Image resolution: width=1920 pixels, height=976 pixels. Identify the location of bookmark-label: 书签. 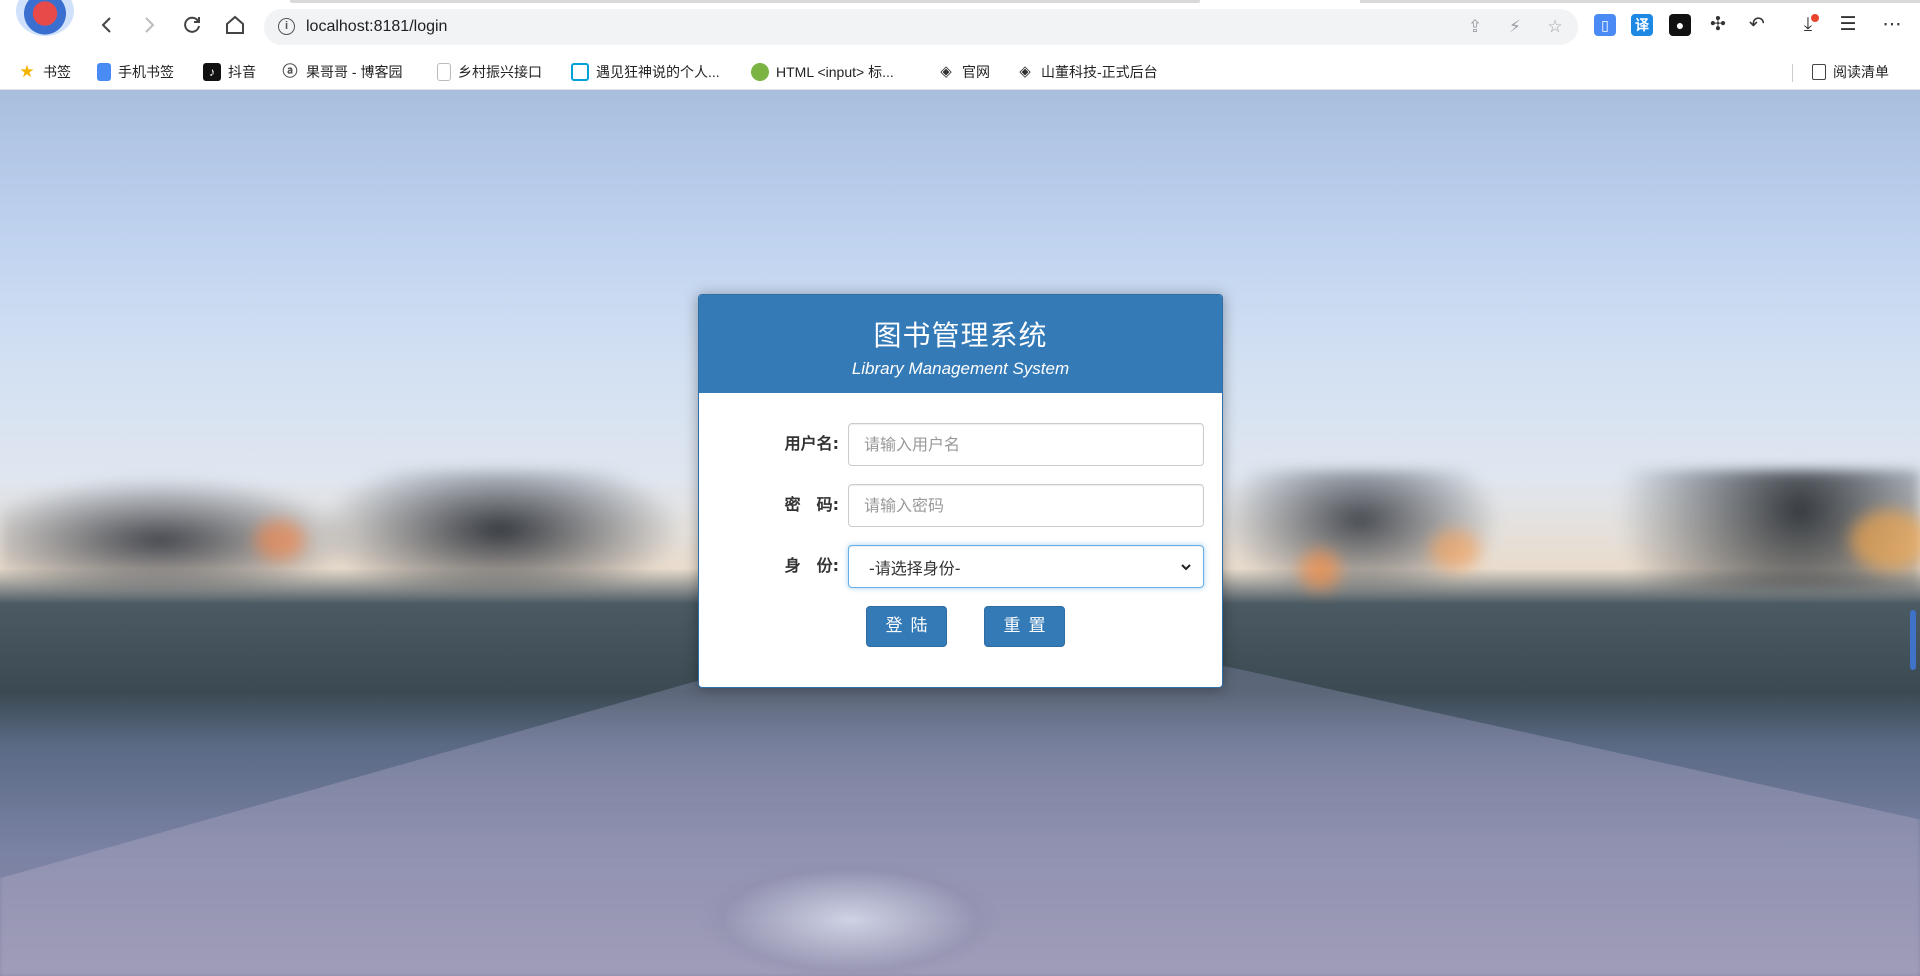
(57, 72).